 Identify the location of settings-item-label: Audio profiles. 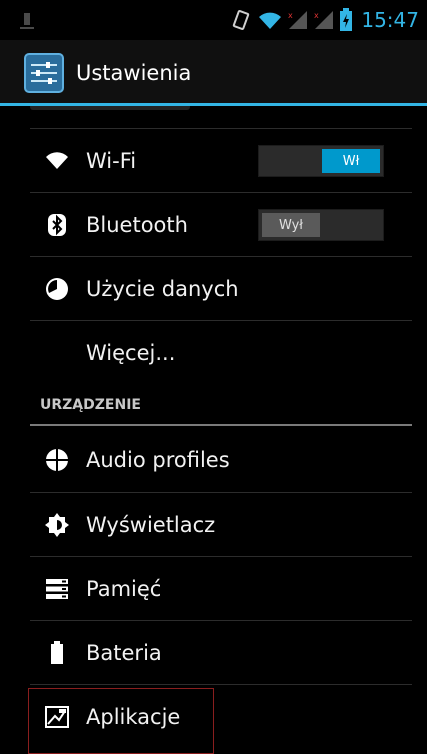
(158, 460).